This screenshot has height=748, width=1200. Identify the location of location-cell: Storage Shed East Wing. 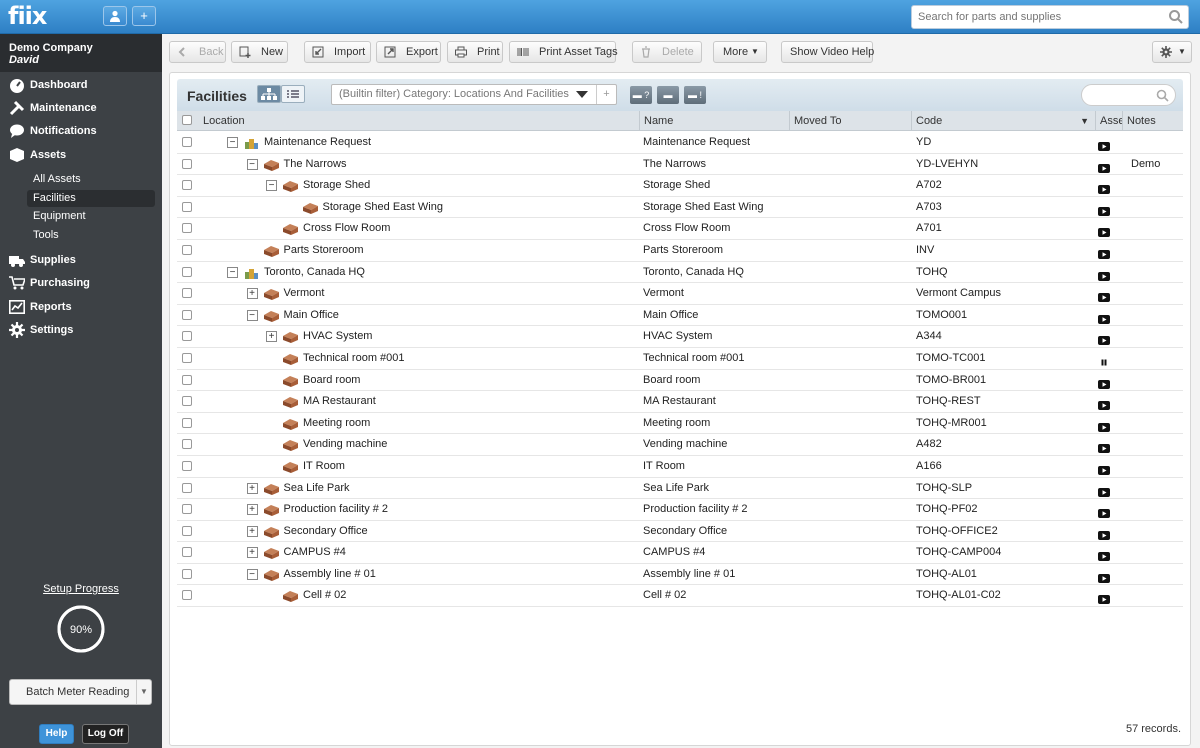
(383, 207).